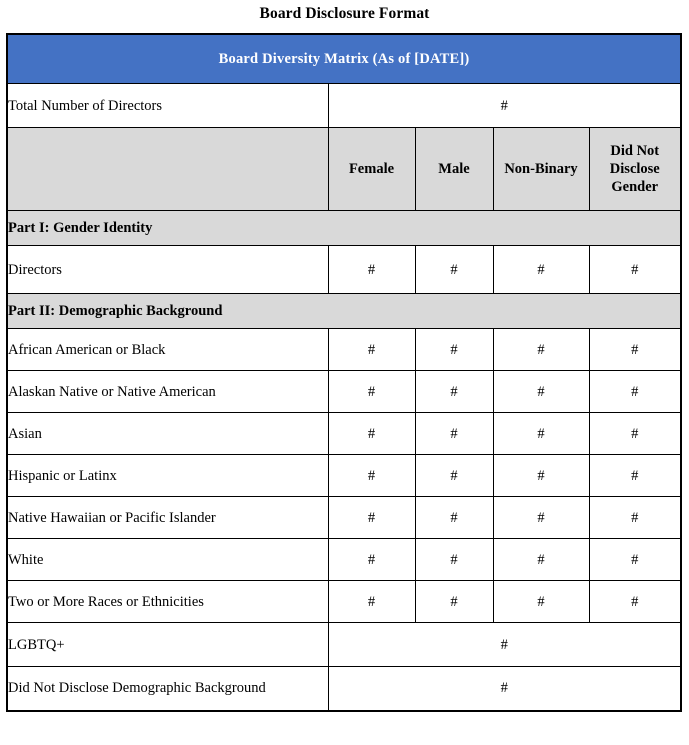  I want to click on row-label-two-or-more-races-or-ethnicities: Two or More Races or Ethnicities, so click(167, 601).